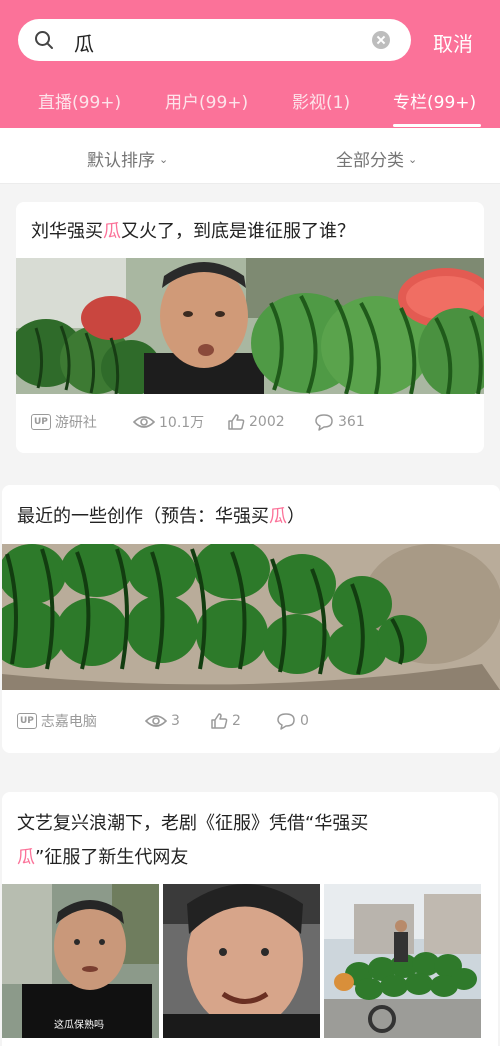  What do you see at coordinates (103, 857) in the screenshot?
I see `article-title-line2: 瓜”征服了新生代网友` at bounding box center [103, 857].